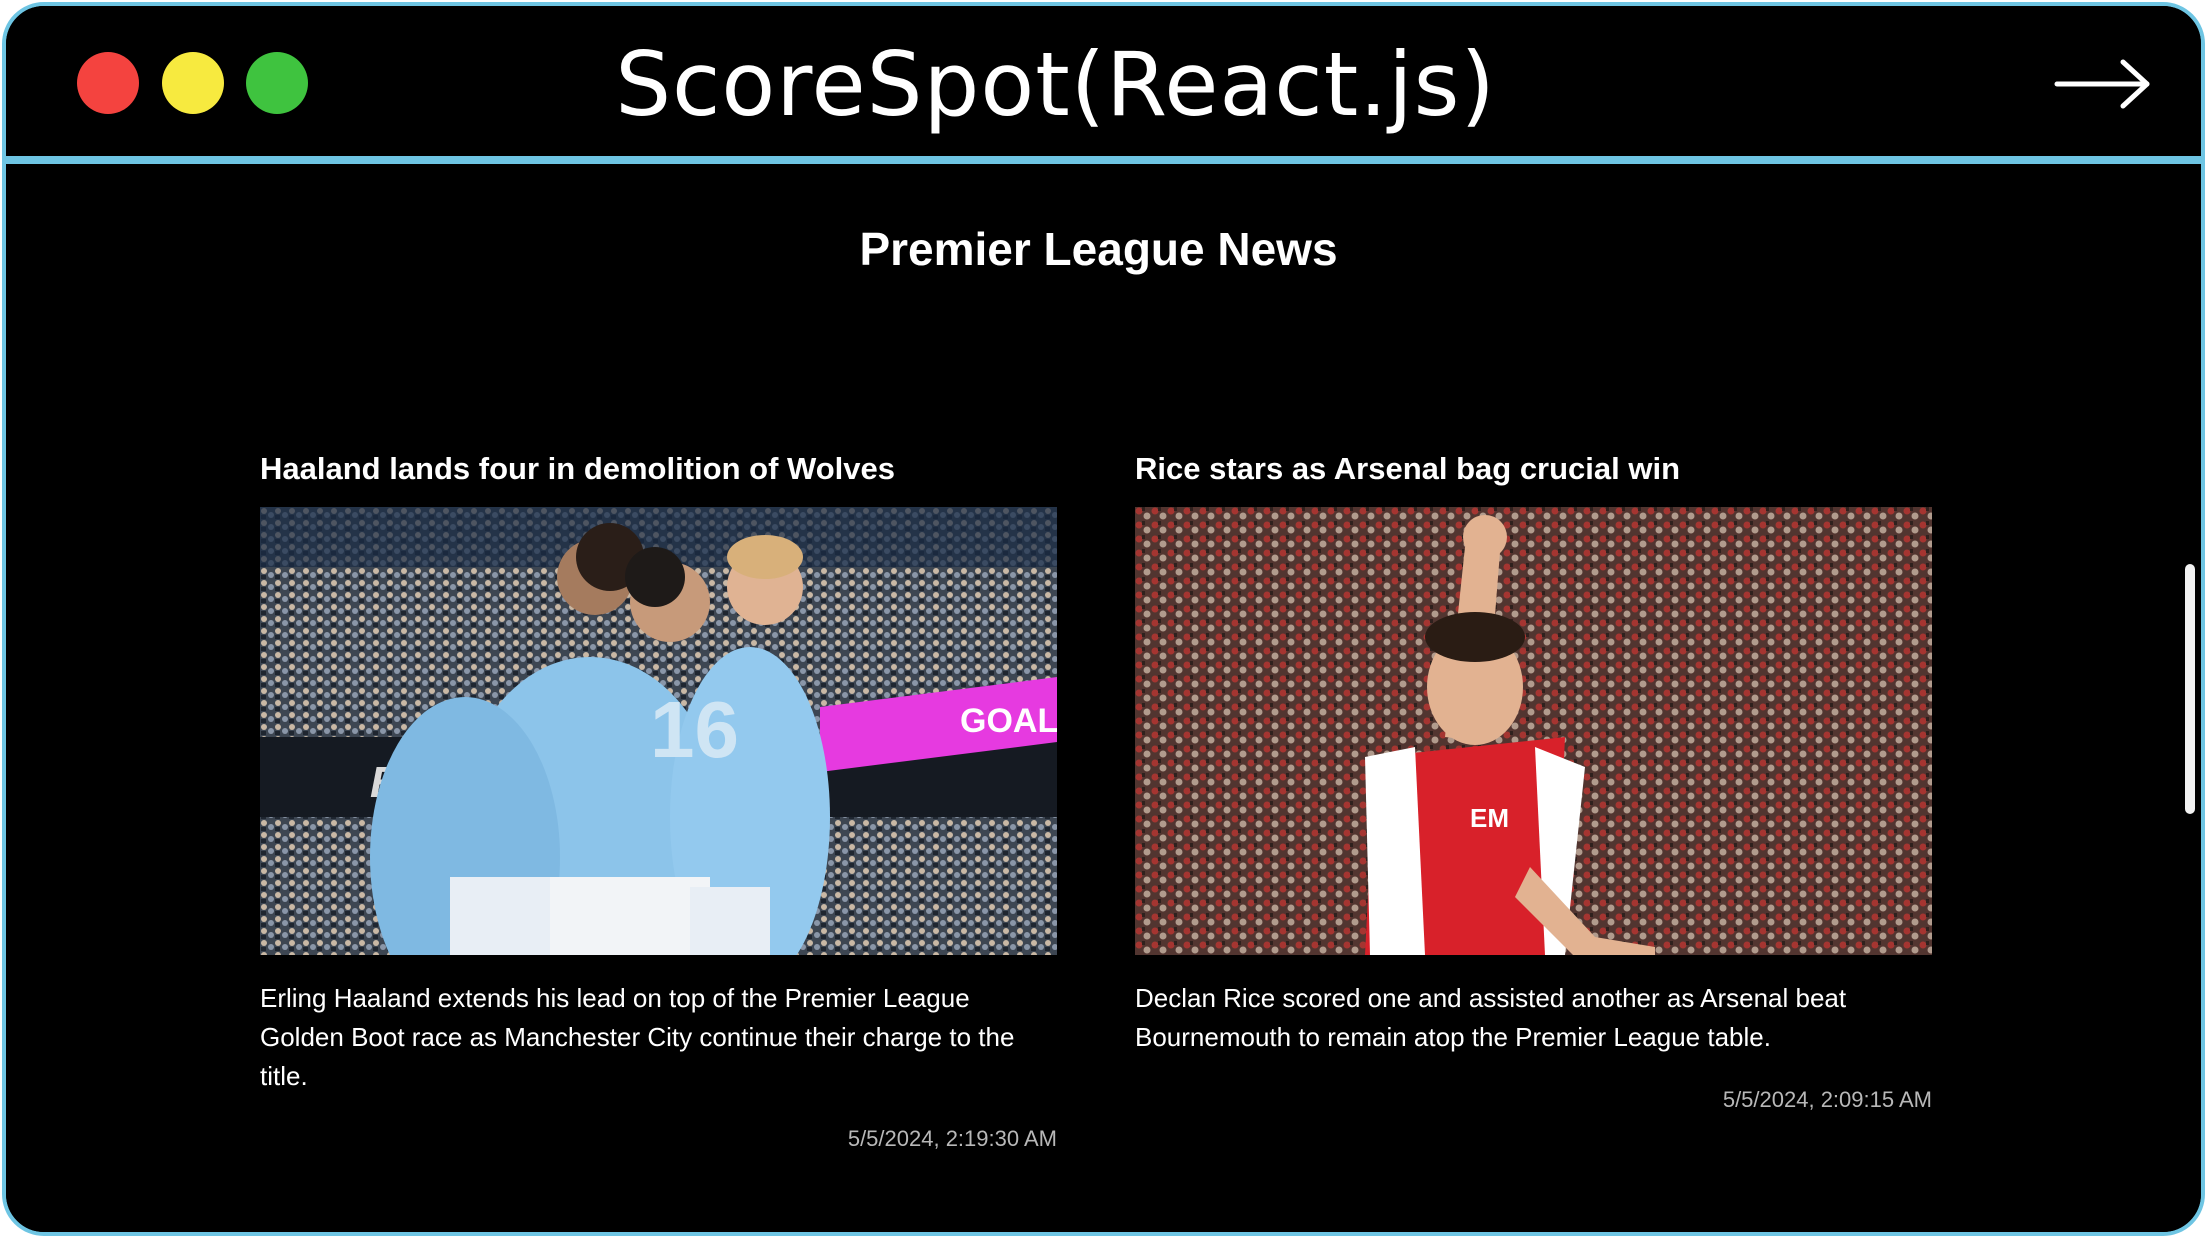  I want to click on title-bar: ScoreSpot(React.js), so click(1103, 85).